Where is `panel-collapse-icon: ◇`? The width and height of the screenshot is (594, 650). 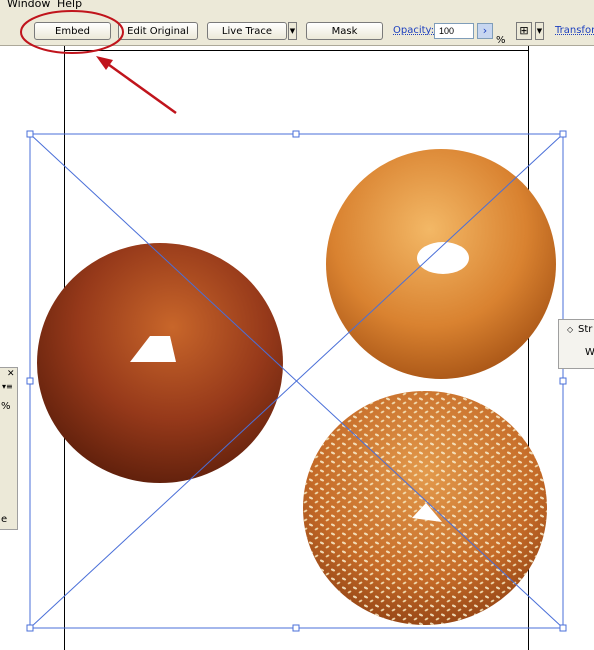
panel-collapse-icon: ◇ is located at coordinates (570, 329).